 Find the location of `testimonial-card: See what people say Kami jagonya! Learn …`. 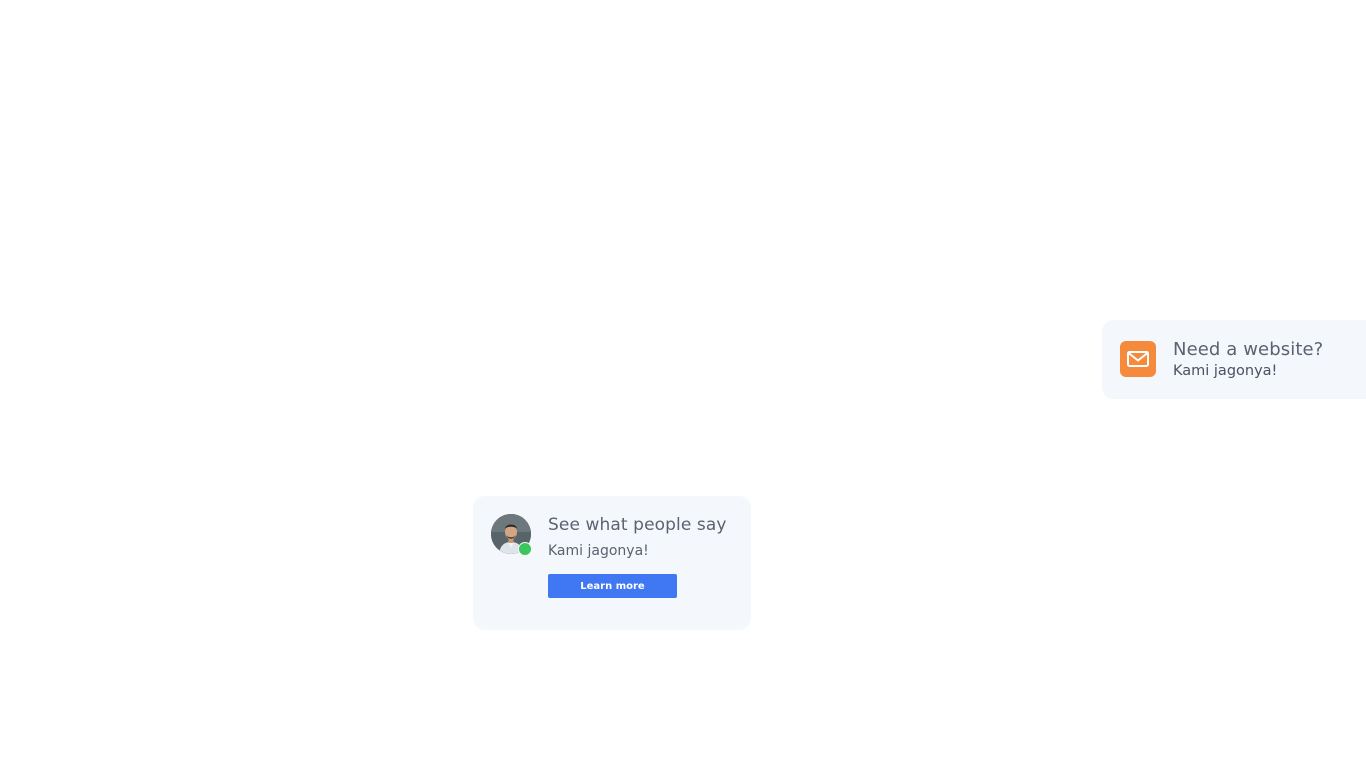

testimonial-card: See what people say Kami jagonya! Learn … is located at coordinates (612, 563).